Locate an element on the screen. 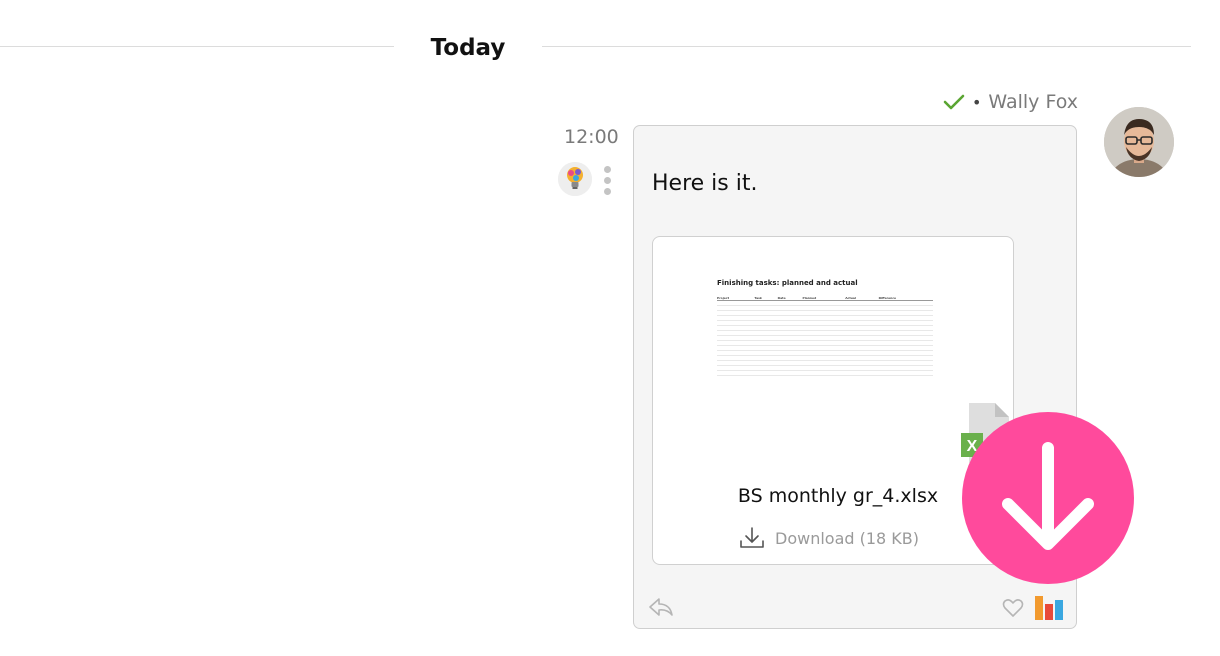 The height and width of the screenshot is (656, 1220). message-menu-button is located at coordinates (607, 182).